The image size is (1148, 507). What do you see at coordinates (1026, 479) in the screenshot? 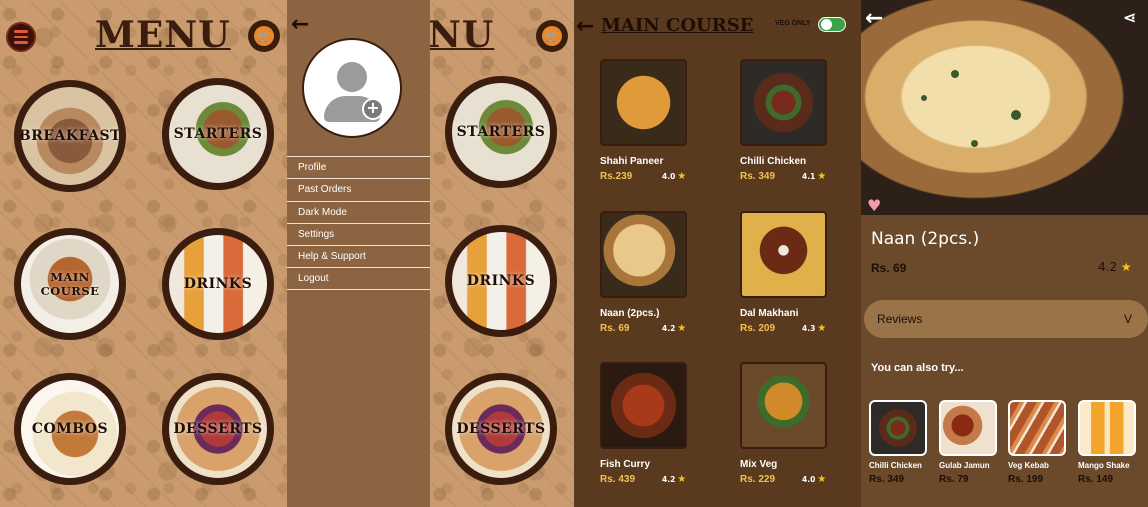
I see `suggestion-price: Rs. 199` at bounding box center [1026, 479].